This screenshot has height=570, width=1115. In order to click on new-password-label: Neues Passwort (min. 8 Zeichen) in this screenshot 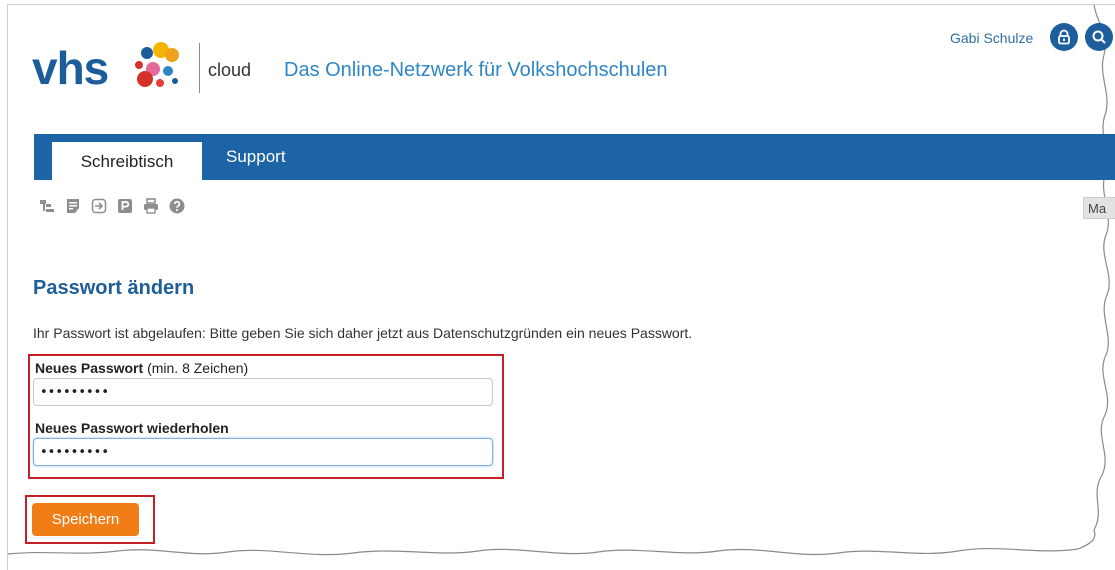, I will do `click(141, 368)`.